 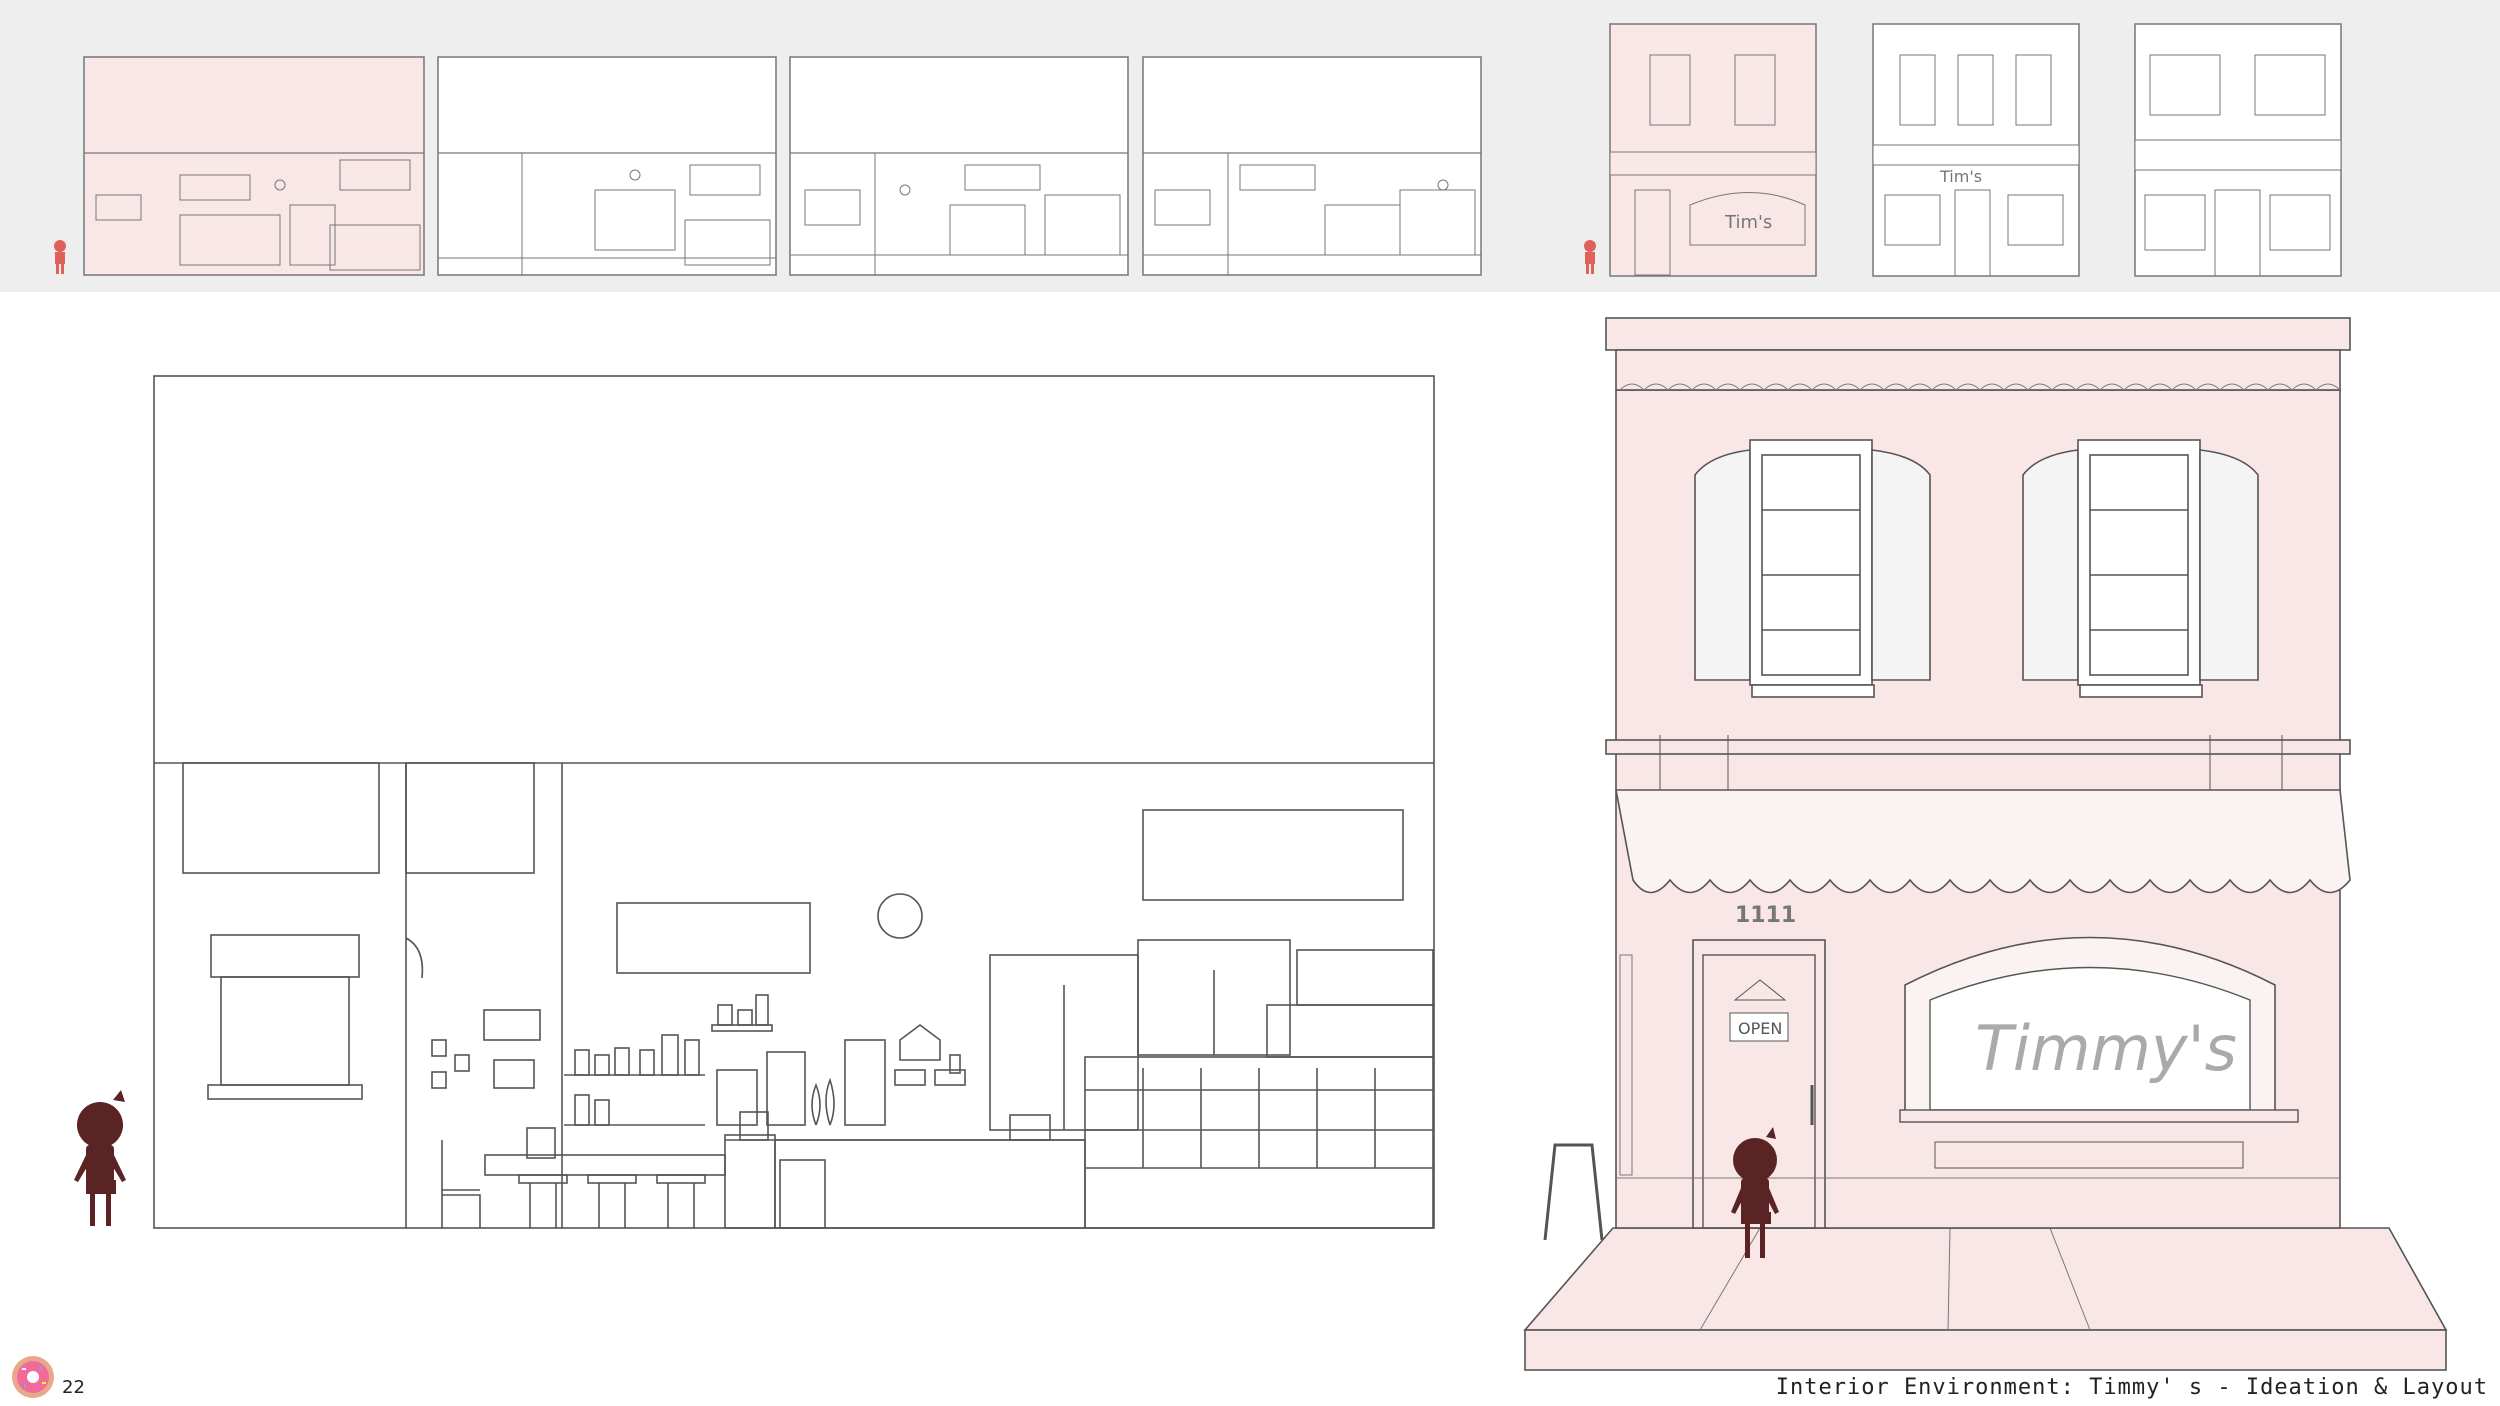 I want to click on donut-icon, so click(x=33, y=1377).